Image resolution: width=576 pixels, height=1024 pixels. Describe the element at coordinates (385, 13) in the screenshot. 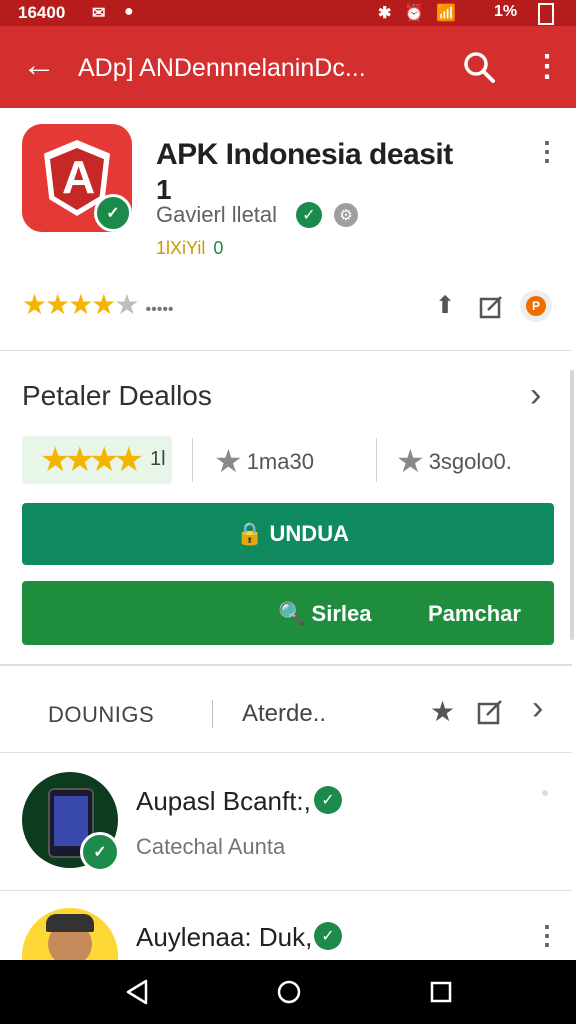

I see `bluetooth-icon: ✱` at that location.